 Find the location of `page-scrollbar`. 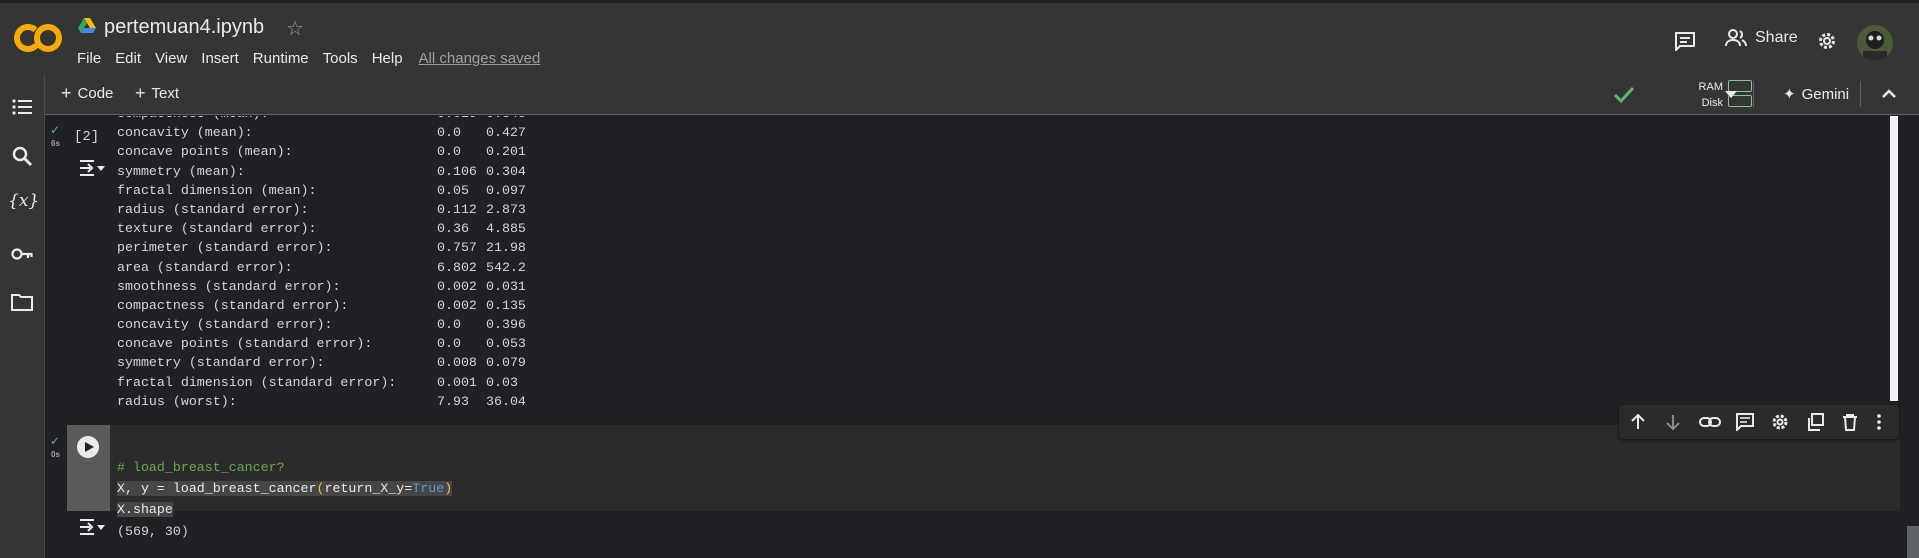

page-scrollbar is located at coordinates (1913, 542).